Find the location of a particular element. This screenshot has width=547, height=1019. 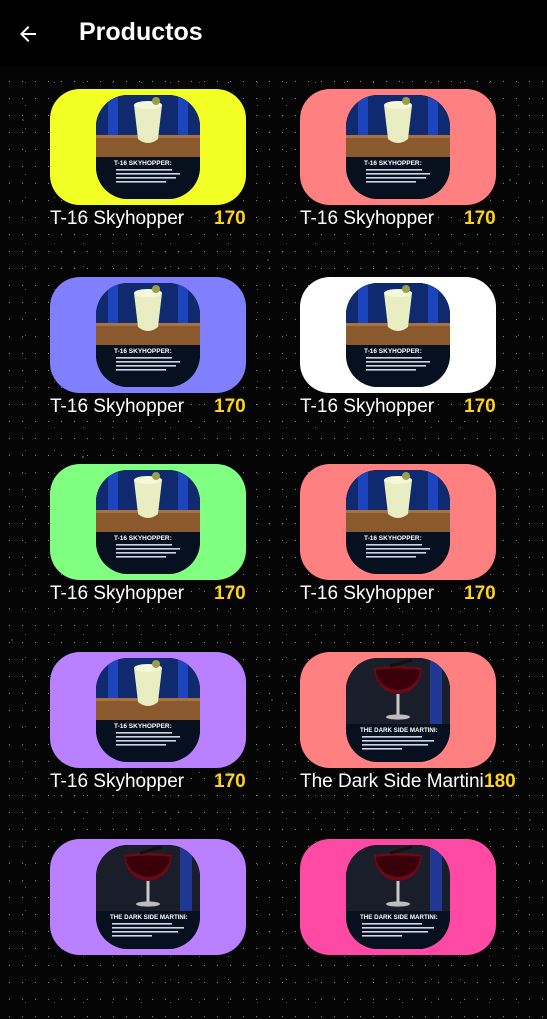

product-price: 180 is located at coordinates (500, 781).